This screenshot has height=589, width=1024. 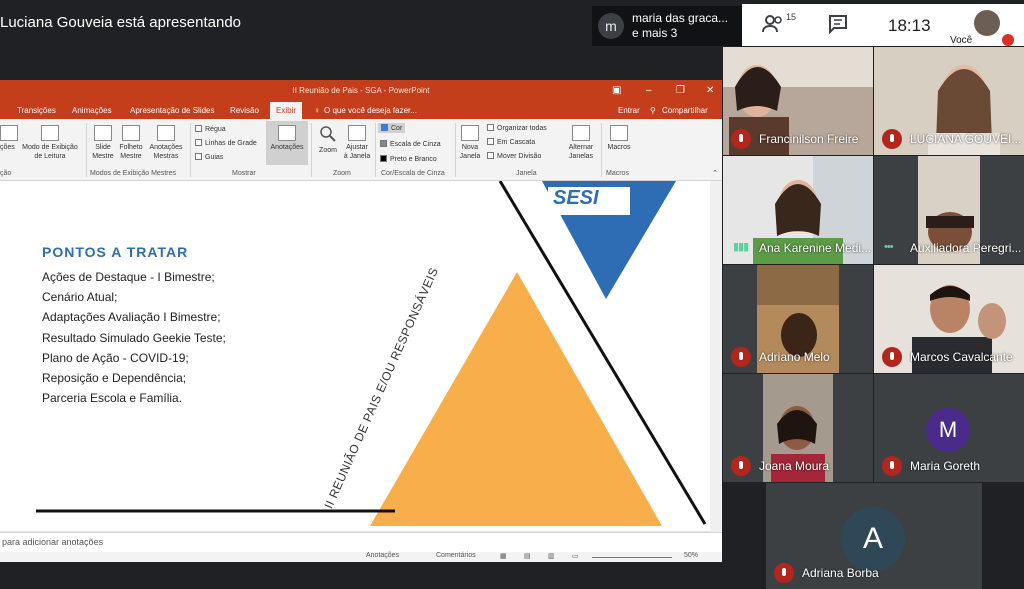 What do you see at coordinates (798, 101) in the screenshot?
I see `participant-tile: Francinilson Freire` at bounding box center [798, 101].